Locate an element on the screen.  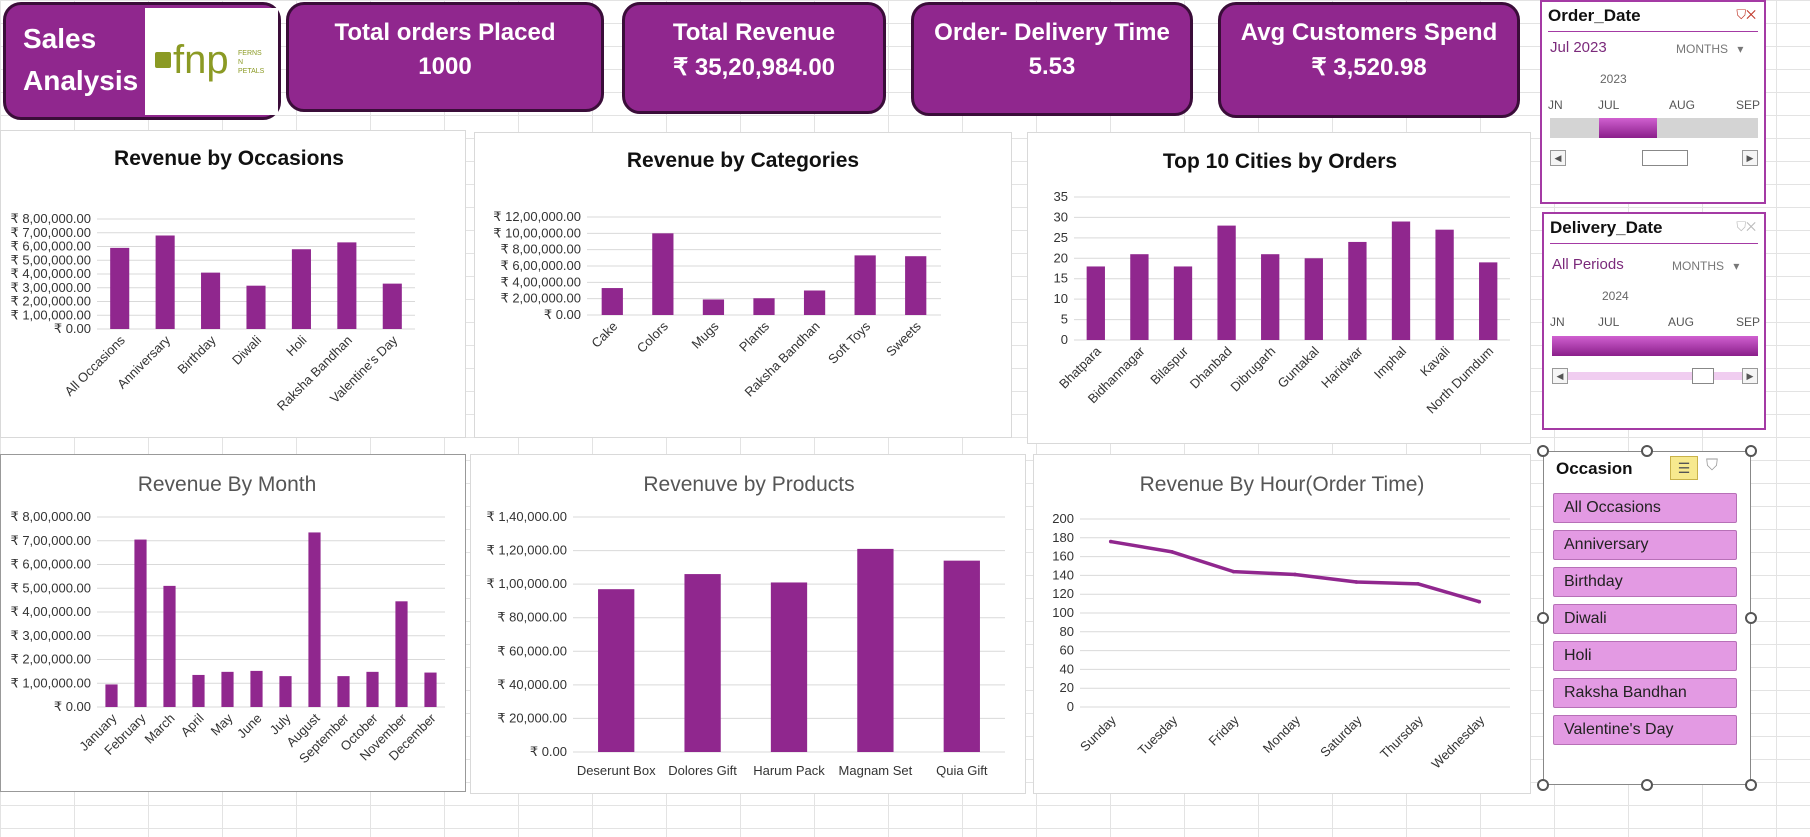
occasion-item: Diwali is located at coordinates (1645, 619).